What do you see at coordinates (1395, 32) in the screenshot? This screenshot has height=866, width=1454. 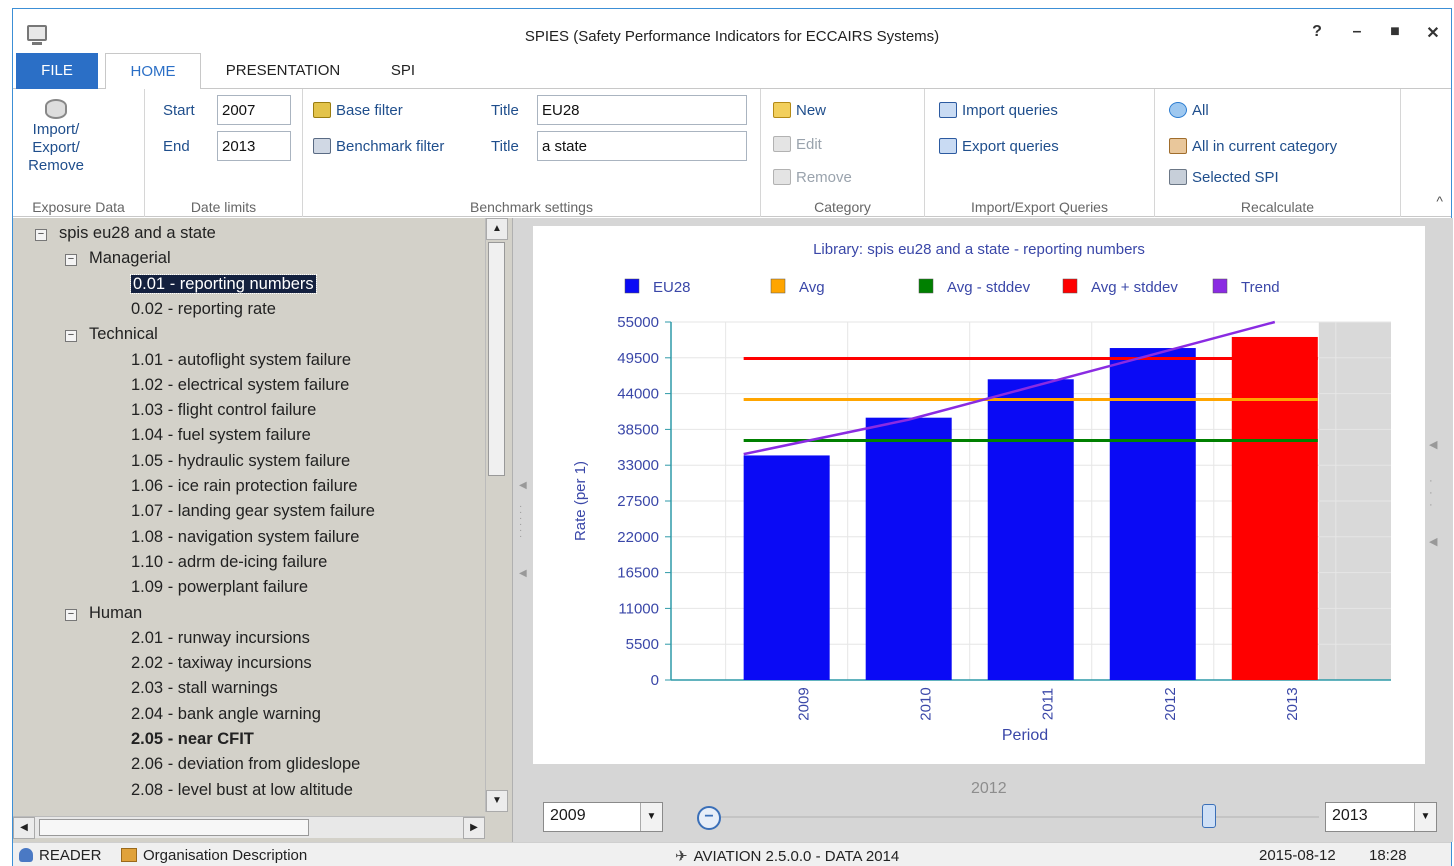 I see `maximize-button: ■` at bounding box center [1395, 32].